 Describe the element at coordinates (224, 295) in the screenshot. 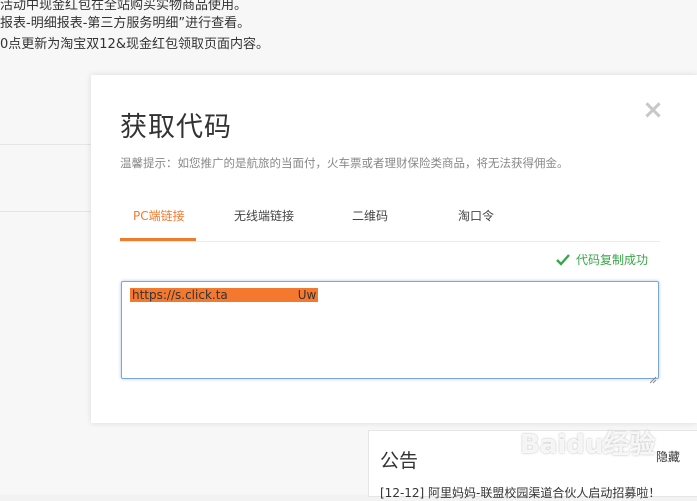

I see `code-link-selected: https://s.click.ta Uw` at that location.